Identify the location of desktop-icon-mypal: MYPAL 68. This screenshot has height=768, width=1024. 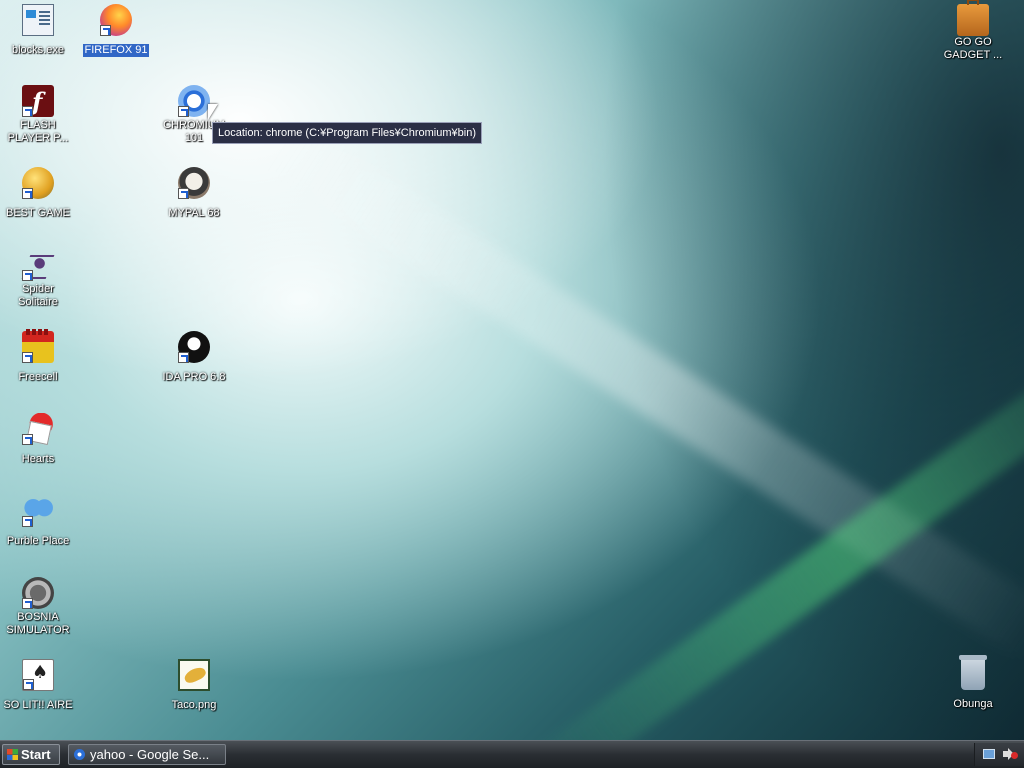
(194, 193).